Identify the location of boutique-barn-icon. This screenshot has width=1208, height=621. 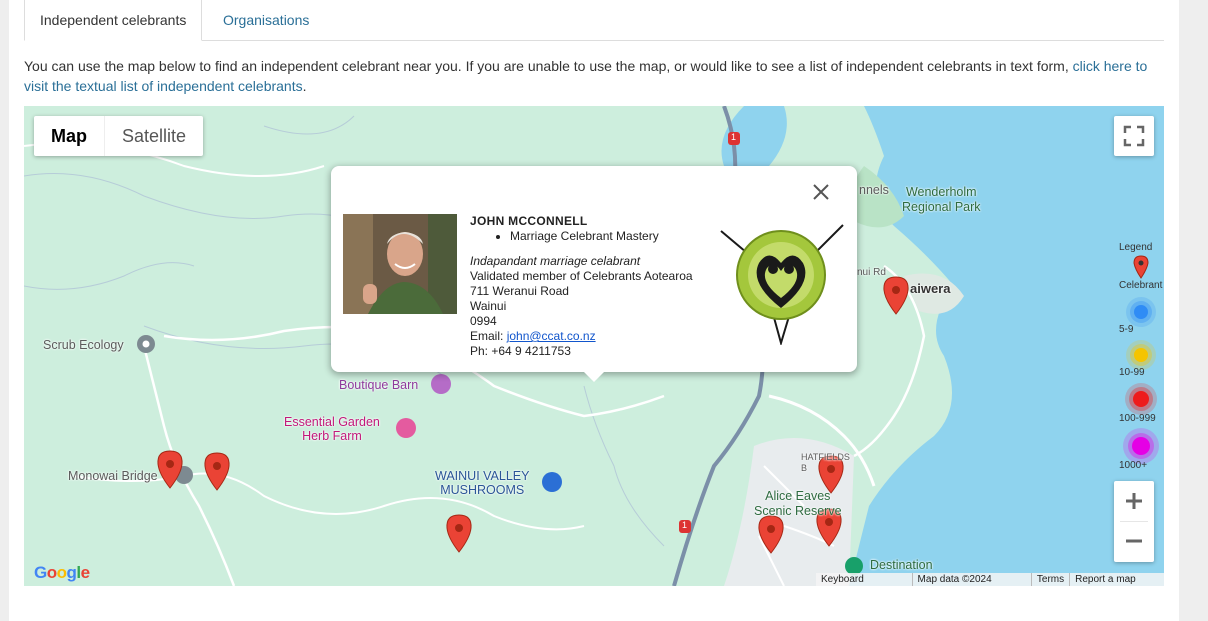
(441, 384).